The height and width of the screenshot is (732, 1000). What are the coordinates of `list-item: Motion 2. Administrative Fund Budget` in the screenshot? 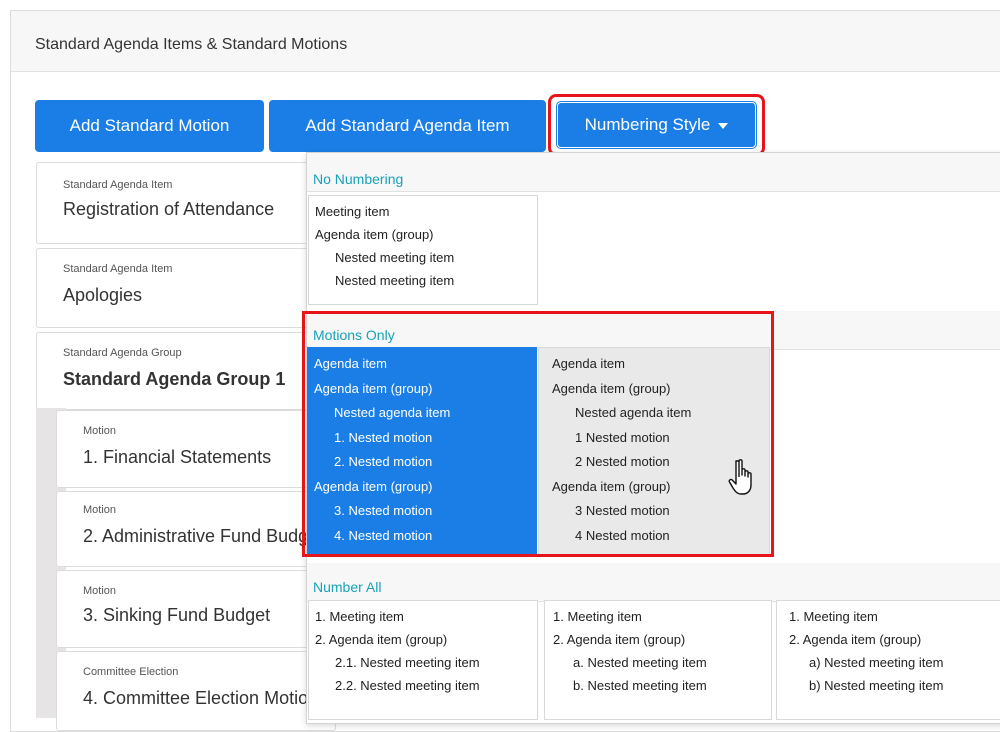 It's located at (196, 529).